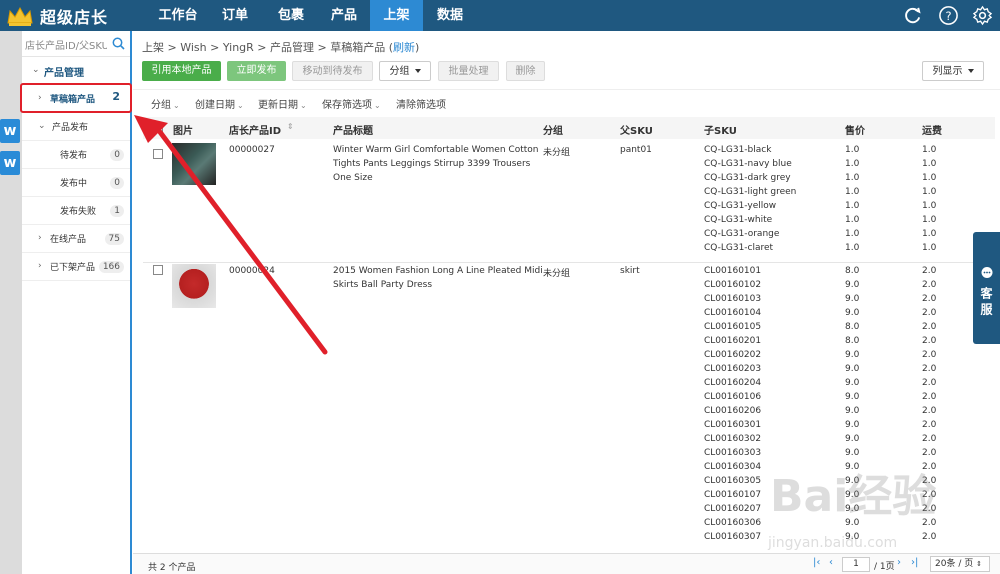 This screenshot has width=1000, height=574. Describe the element at coordinates (57, 16) in the screenshot. I see `brand-logo: 超级店长` at that location.